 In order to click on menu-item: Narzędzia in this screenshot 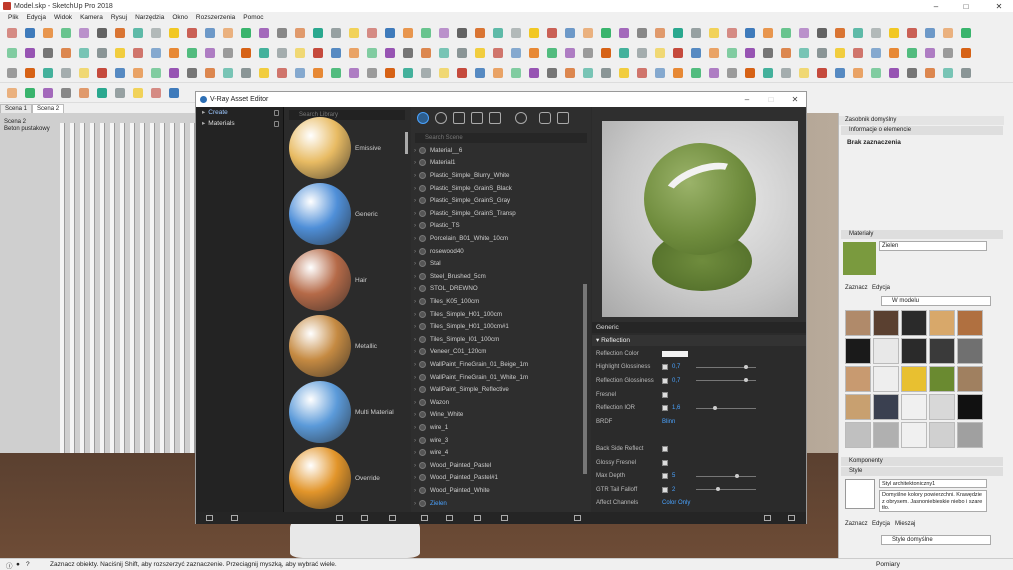, I will do `click(149, 17)`.